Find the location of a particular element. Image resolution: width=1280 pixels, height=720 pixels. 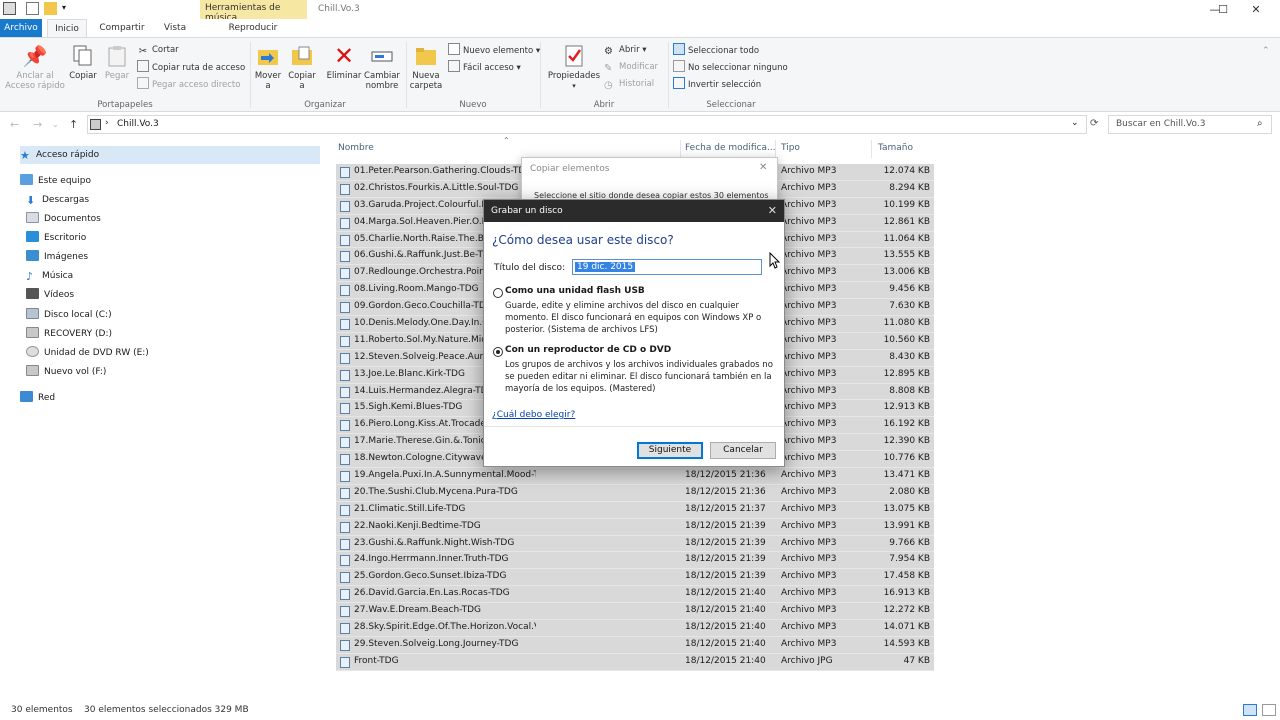

rename-button: Cambiar nombre is located at coordinates (382, 67).